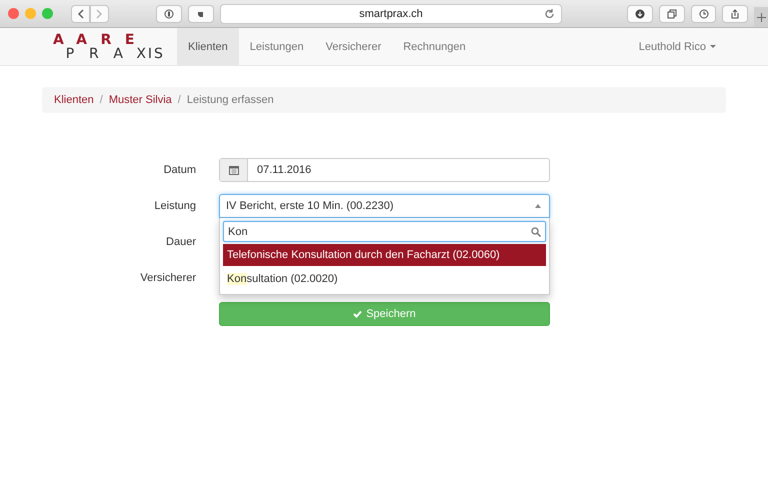 This screenshot has width=768, height=484. What do you see at coordinates (230, 100) in the screenshot?
I see `breadcrumb-current: Leistung erfassen` at bounding box center [230, 100].